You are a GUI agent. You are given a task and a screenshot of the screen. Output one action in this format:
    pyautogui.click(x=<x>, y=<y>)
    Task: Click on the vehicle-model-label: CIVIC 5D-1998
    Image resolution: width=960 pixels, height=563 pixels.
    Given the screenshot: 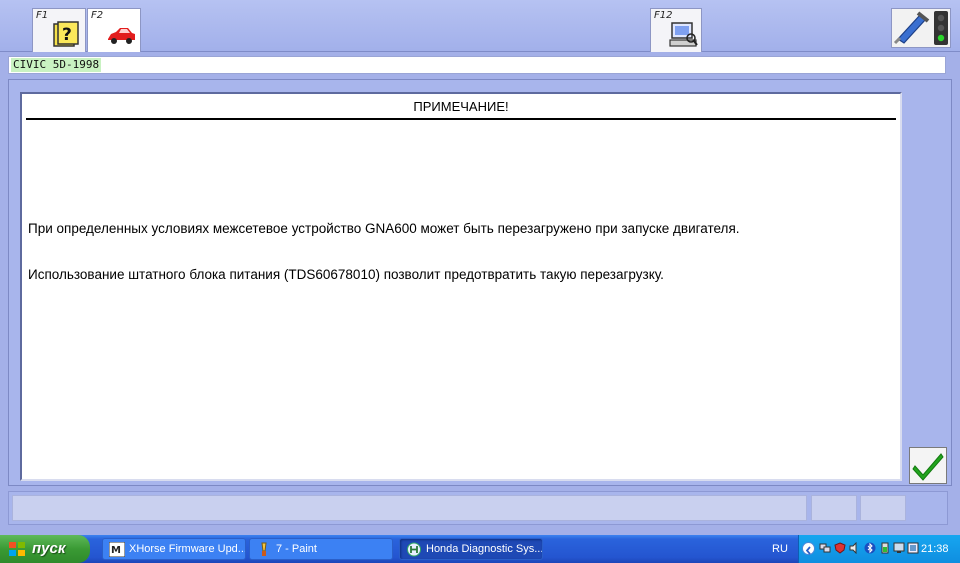 What is the action you would take?
    pyautogui.click(x=56, y=65)
    